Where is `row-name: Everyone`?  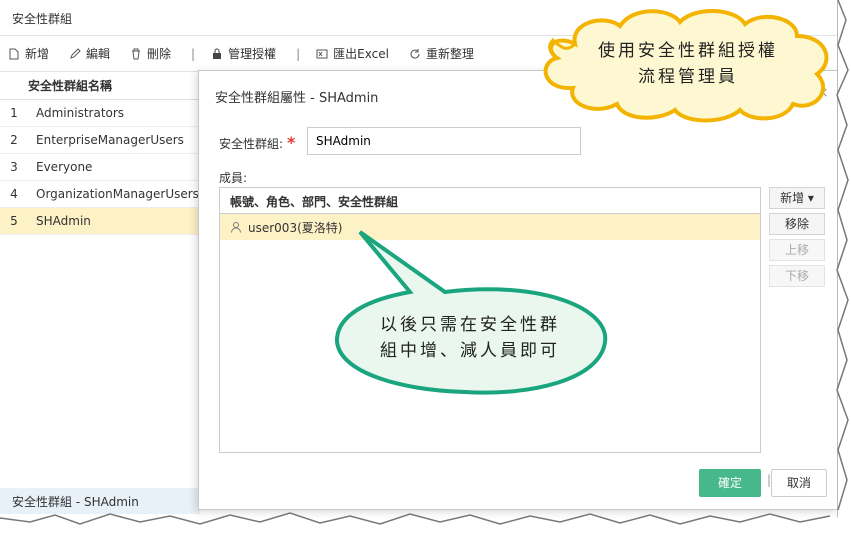 row-name: Everyone is located at coordinates (64, 167).